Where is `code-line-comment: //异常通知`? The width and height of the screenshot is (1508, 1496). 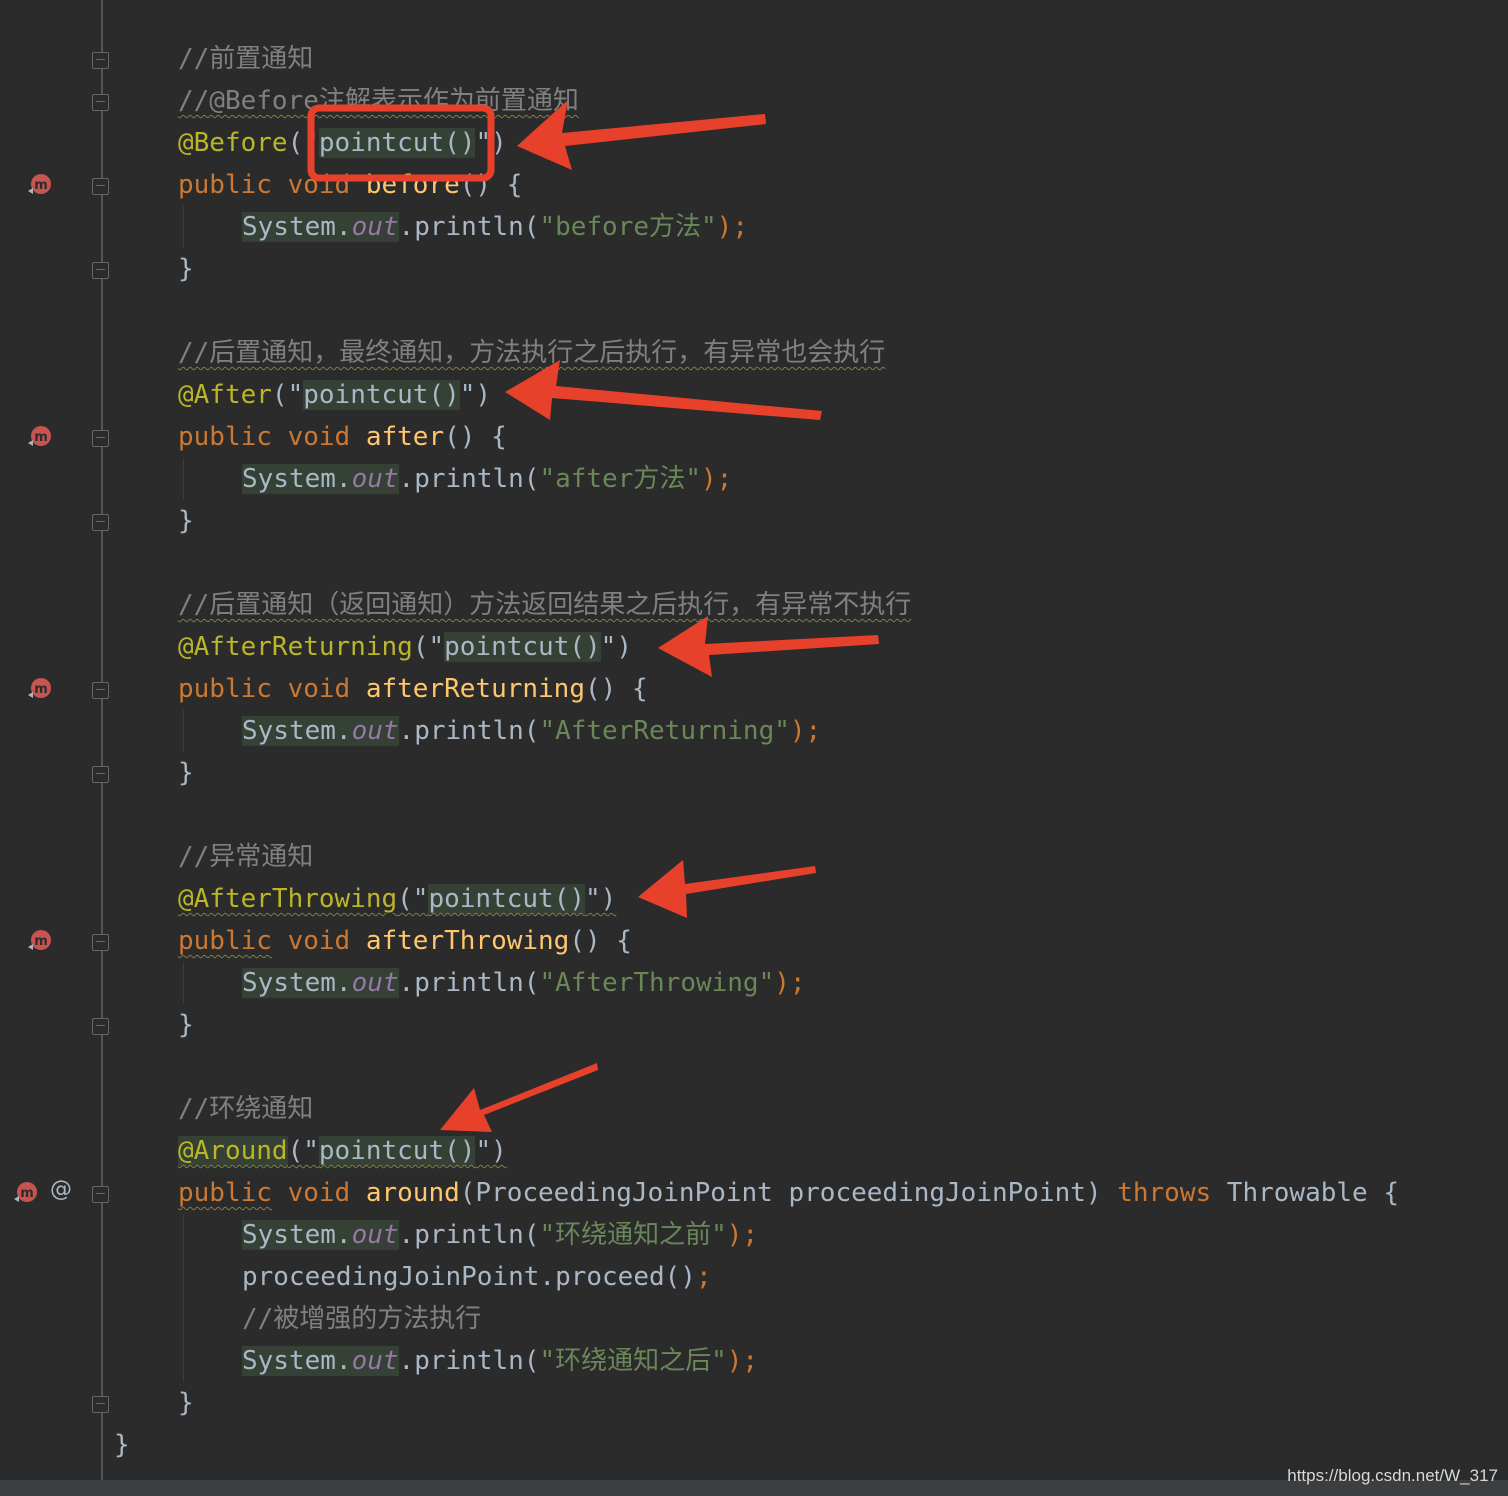 code-line-comment: //异常通知 is located at coordinates (245, 857).